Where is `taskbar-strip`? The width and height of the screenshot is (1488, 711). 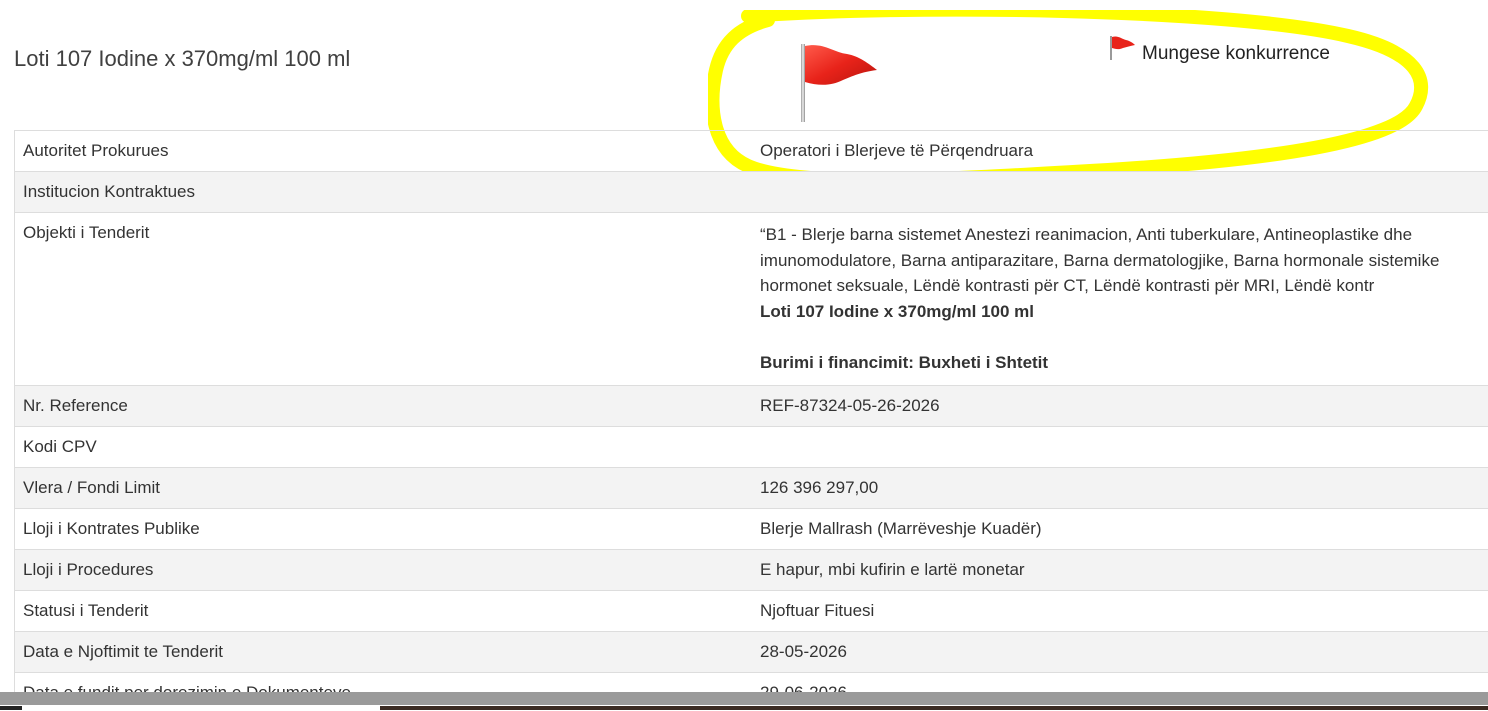
taskbar-strip is located at coordinates (744, 708).